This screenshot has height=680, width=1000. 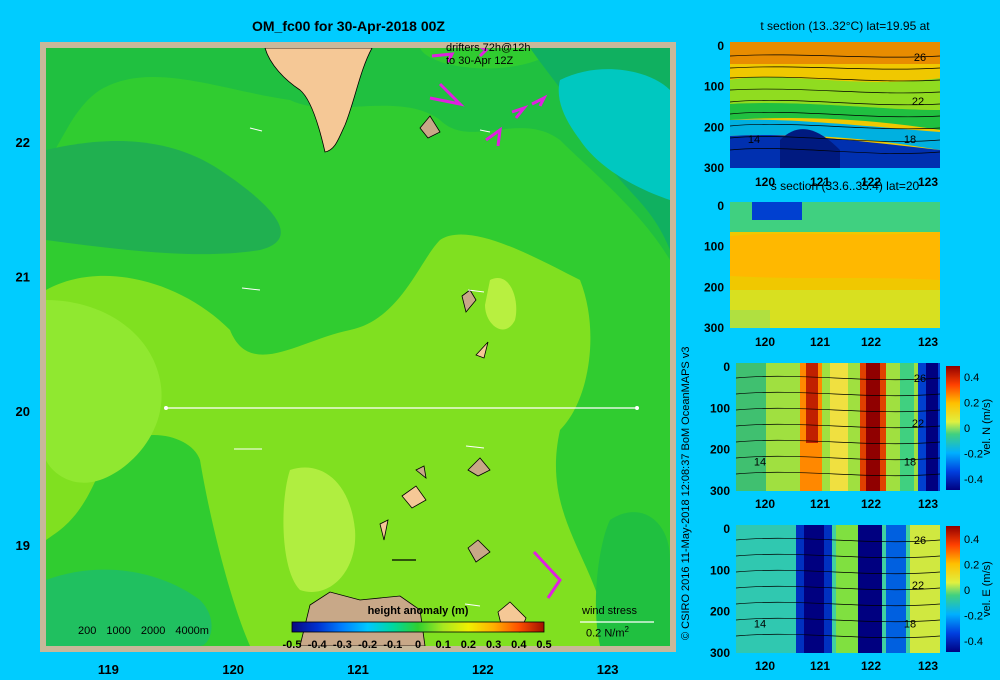 I want to click on colorbar-tick-label: 0.4, so click(x=519, y=645).